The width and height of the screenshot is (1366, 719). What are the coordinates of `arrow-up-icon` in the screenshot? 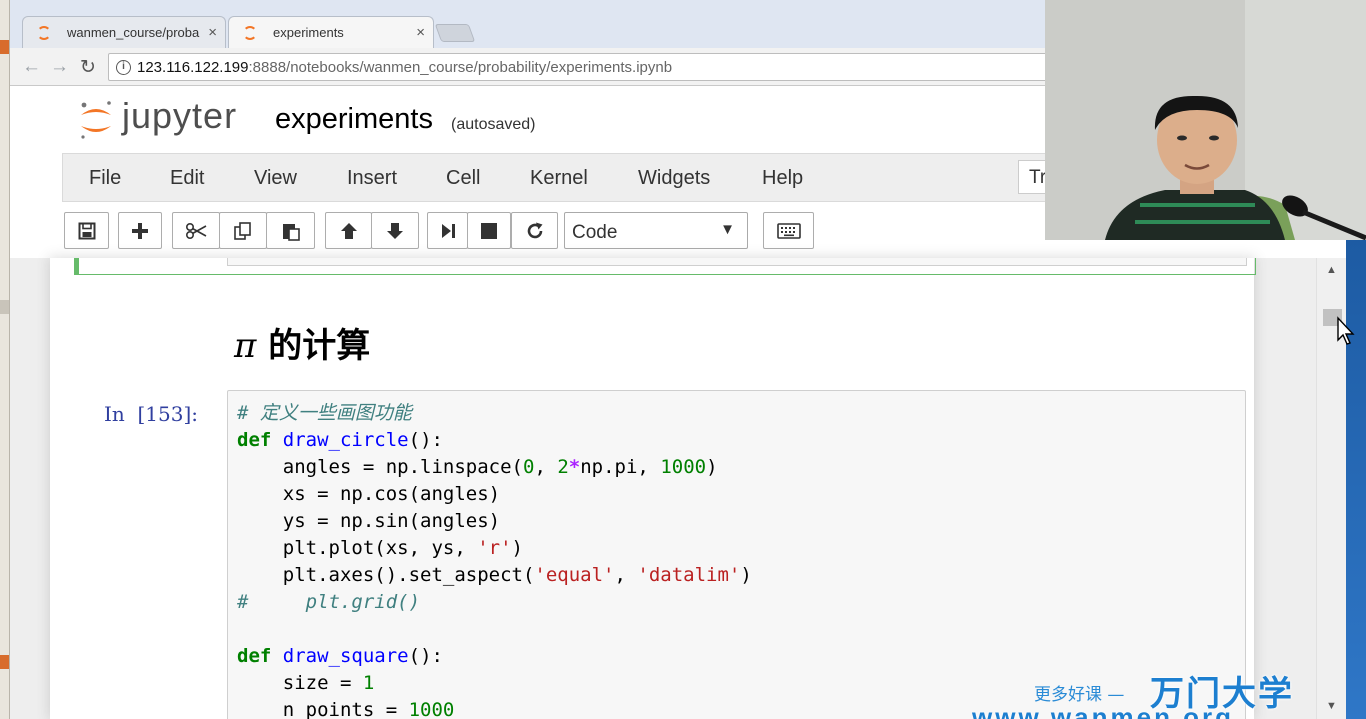 It's located at (348, 230).